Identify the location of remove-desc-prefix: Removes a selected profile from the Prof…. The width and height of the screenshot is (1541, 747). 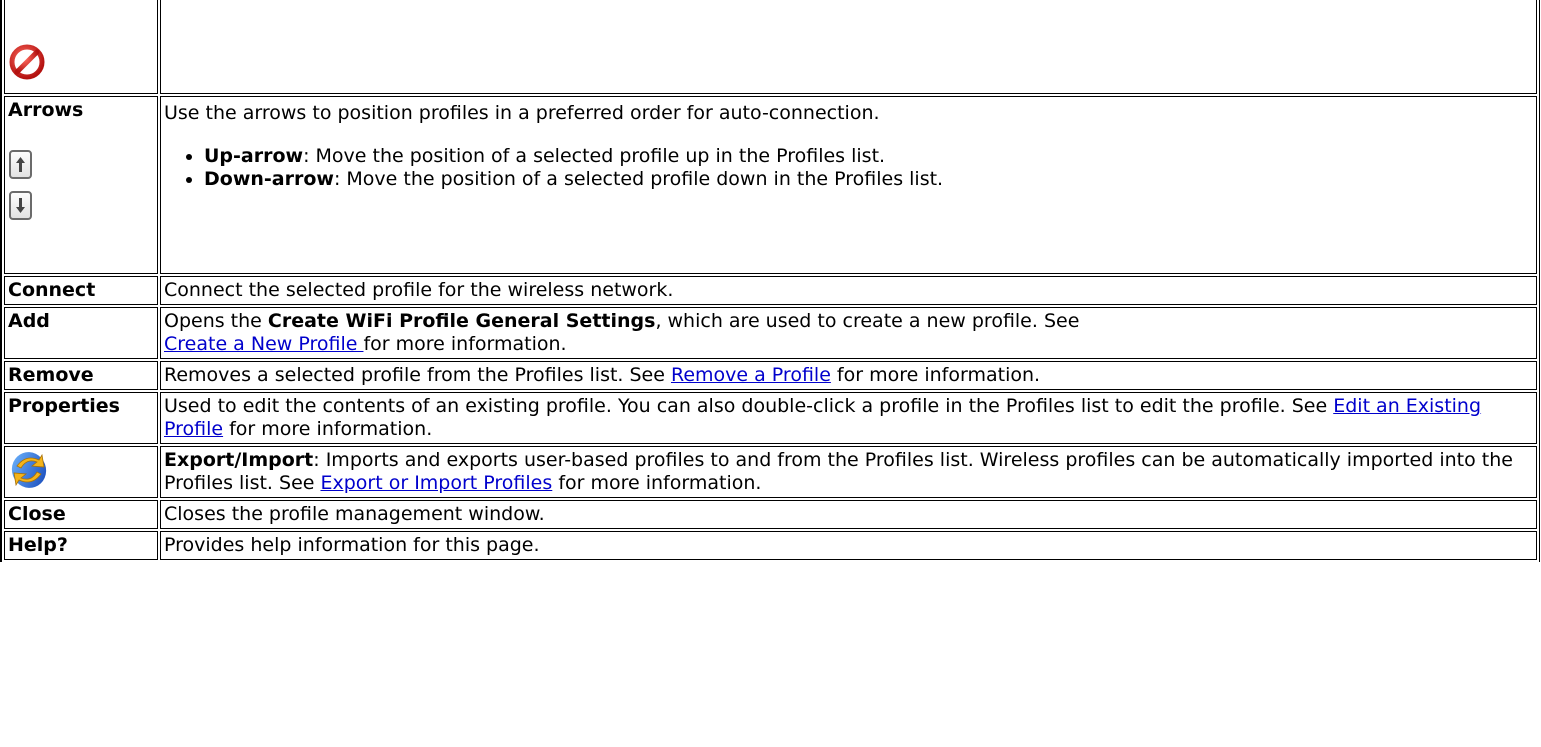
(417, 375).